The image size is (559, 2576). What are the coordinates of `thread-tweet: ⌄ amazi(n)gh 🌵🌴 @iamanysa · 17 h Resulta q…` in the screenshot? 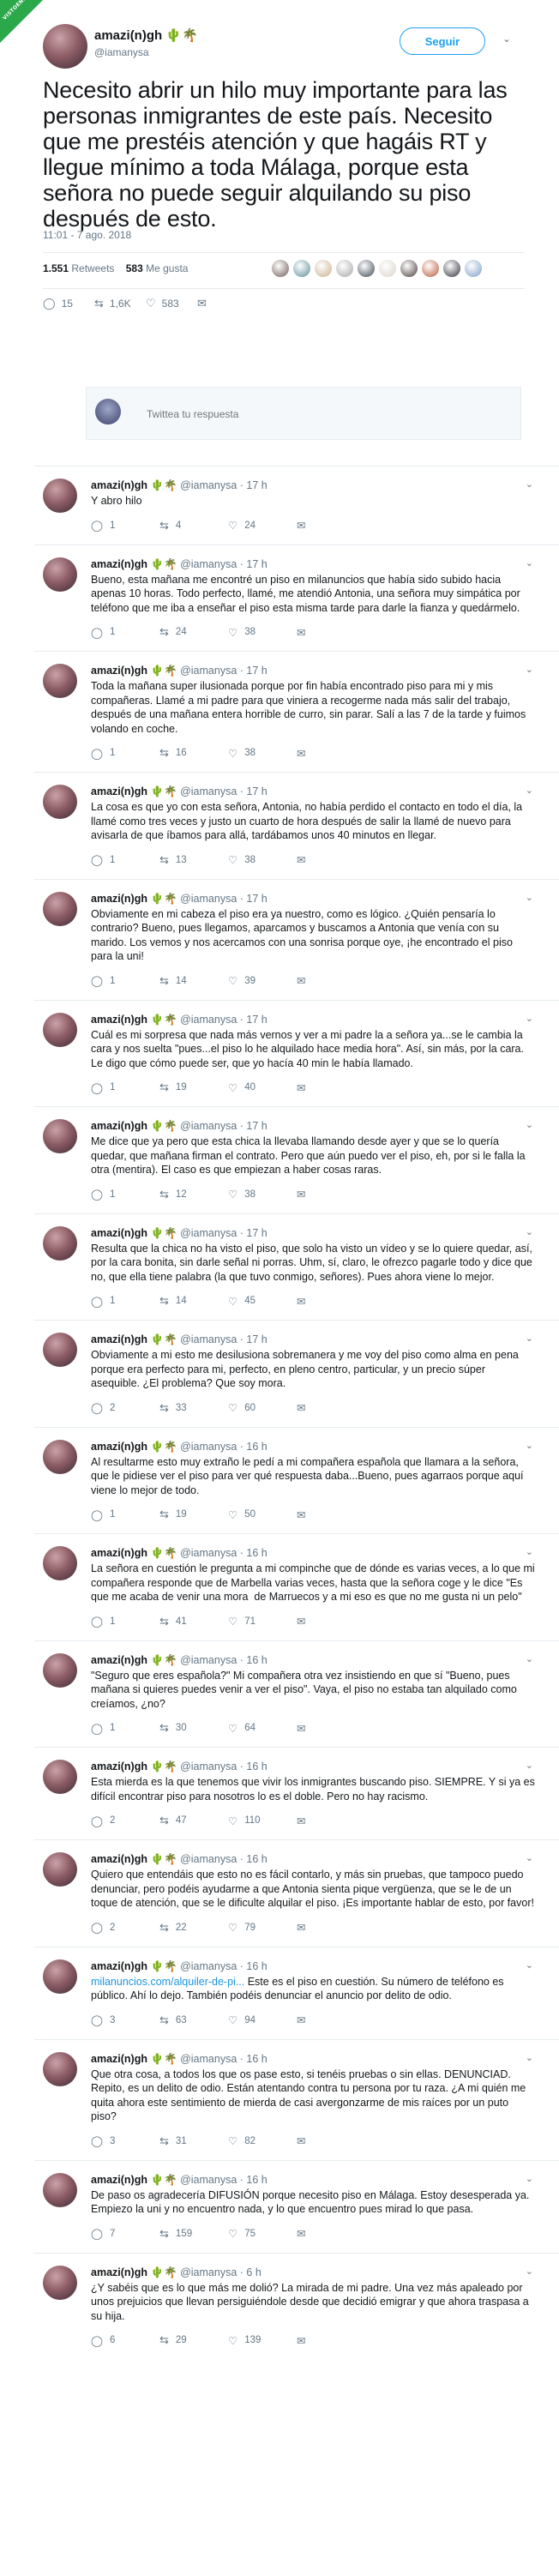 It's located at (297, 1267).